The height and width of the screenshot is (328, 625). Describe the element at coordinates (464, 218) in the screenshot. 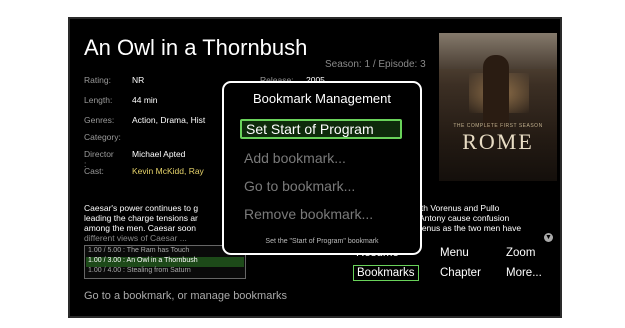

I see `description-line: Antony cause confusion` at that location.